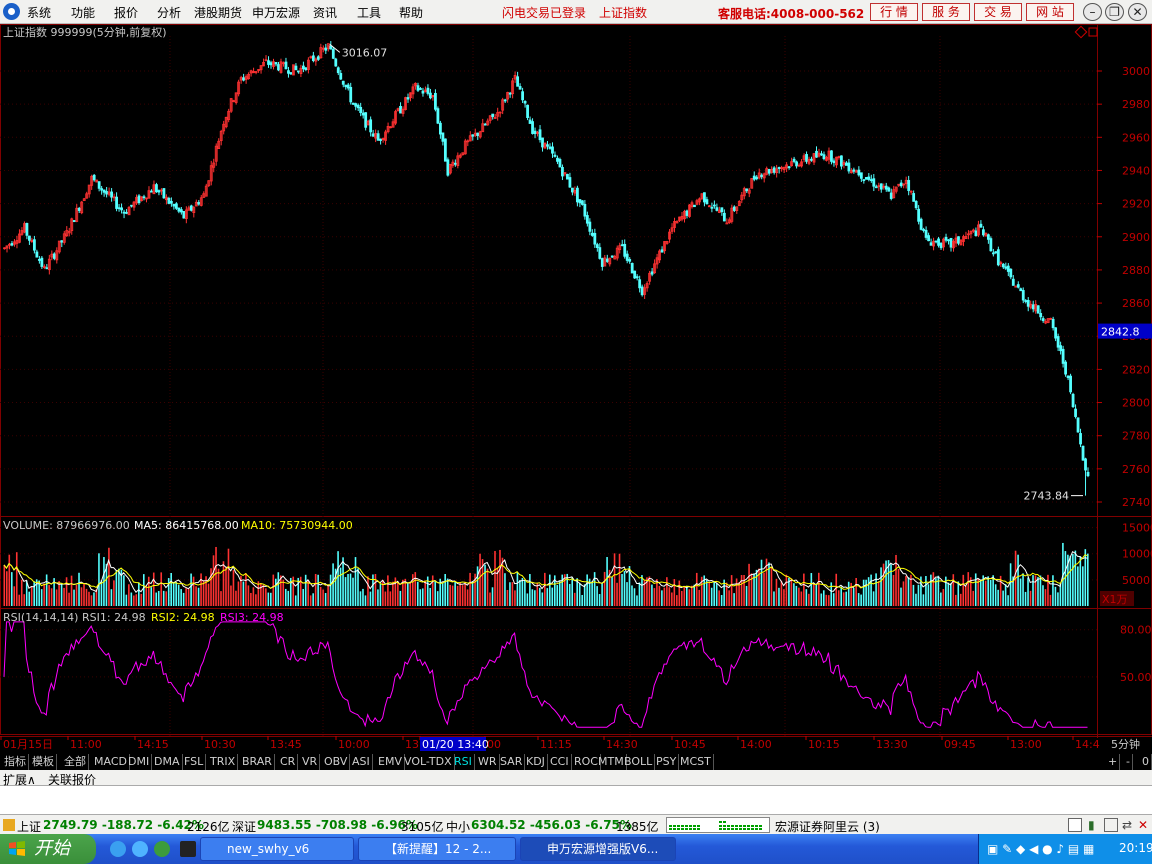  What do you see at coordinates (369, 12) in the screenshot?
I see `menu-tools: 工具` at bounding box center [369, 12].